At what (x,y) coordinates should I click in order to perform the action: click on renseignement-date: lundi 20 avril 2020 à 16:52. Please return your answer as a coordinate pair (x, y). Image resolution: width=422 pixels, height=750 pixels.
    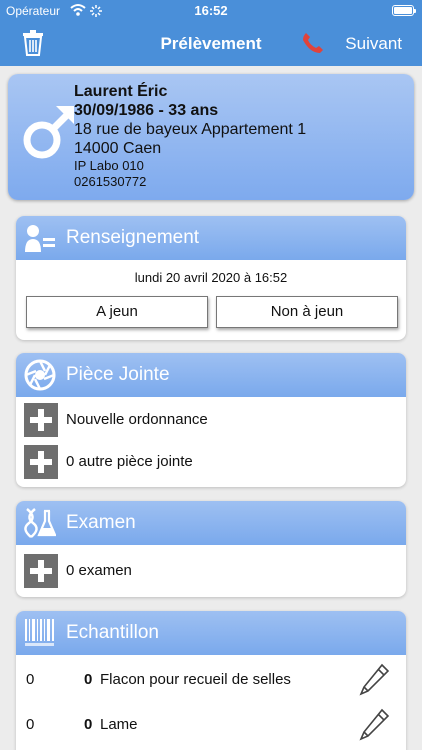
    Looking at the image, I should click on (211, 277).